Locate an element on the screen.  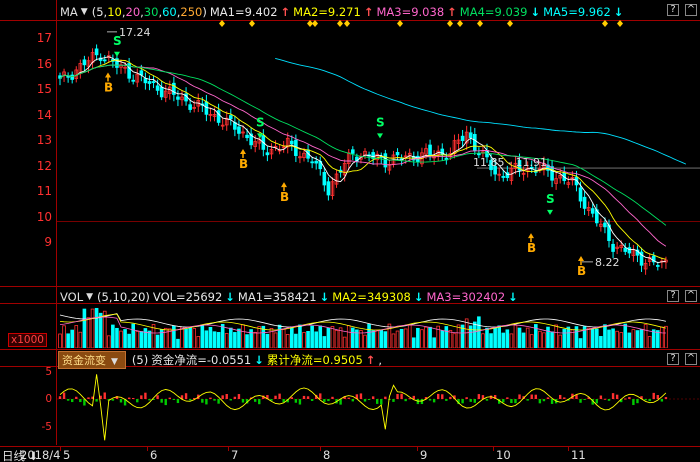
volume-chart is located at coordinates (378, 325).